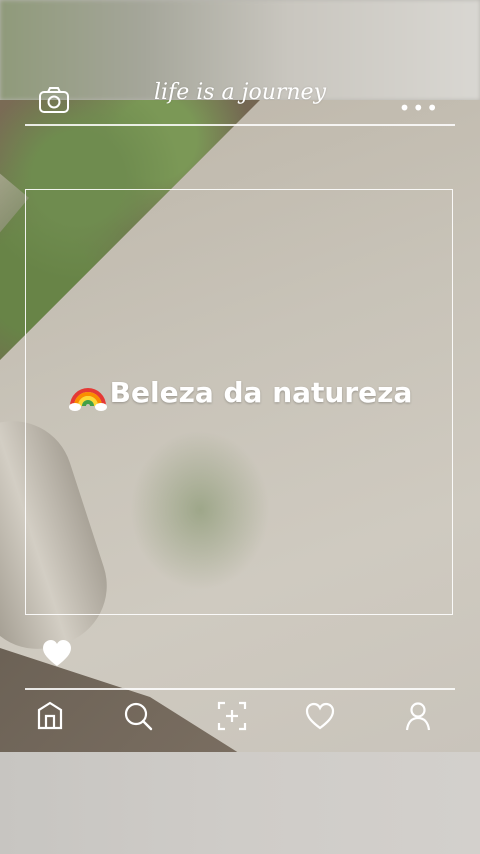 This screenshot has width=480, height=854. What do you see at coordinates (240, 803) in the screenshot?
I see `blurred-bottom-area` at bounding box center [240, 803].